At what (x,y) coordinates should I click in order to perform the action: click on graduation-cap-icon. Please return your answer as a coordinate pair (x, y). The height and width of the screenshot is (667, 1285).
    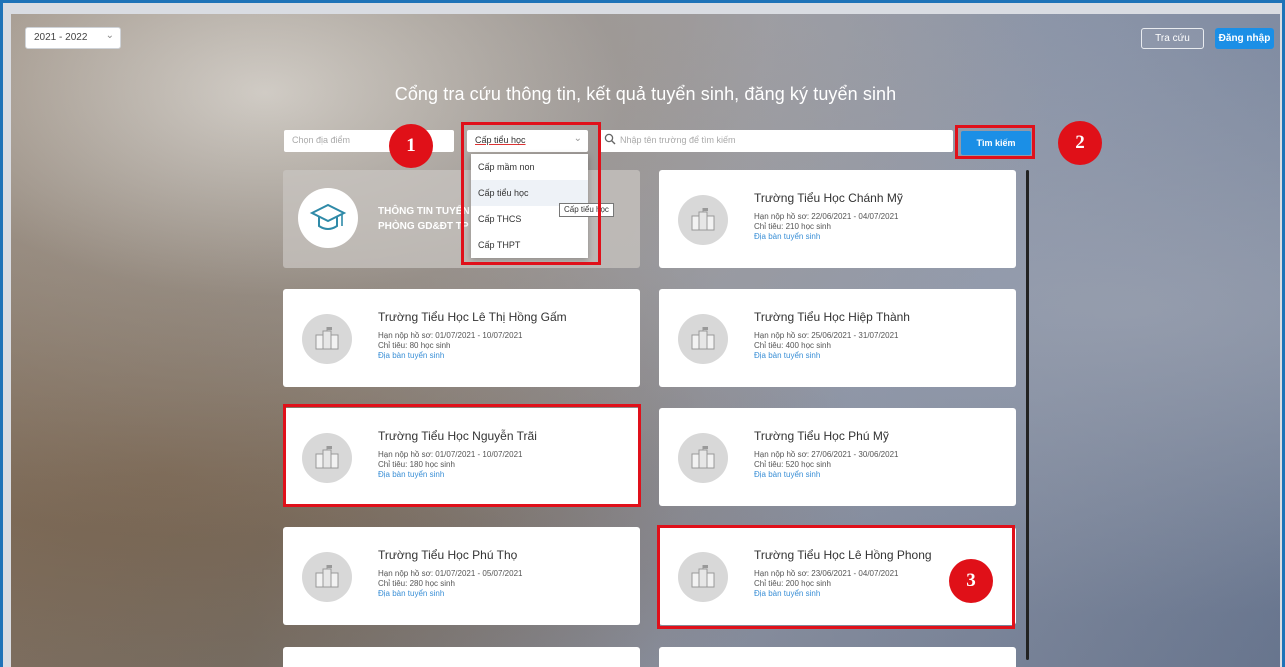
    Looking at the image, I should click on (328, 218).